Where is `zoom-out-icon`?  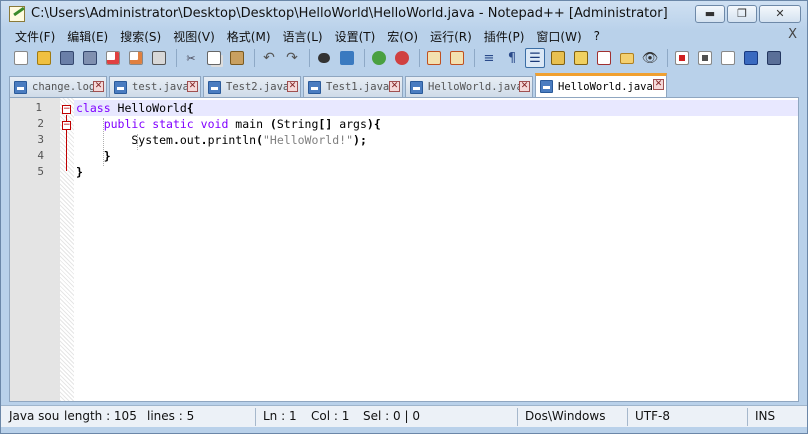 zoom-out-icon is located at coordinates (402, 58).